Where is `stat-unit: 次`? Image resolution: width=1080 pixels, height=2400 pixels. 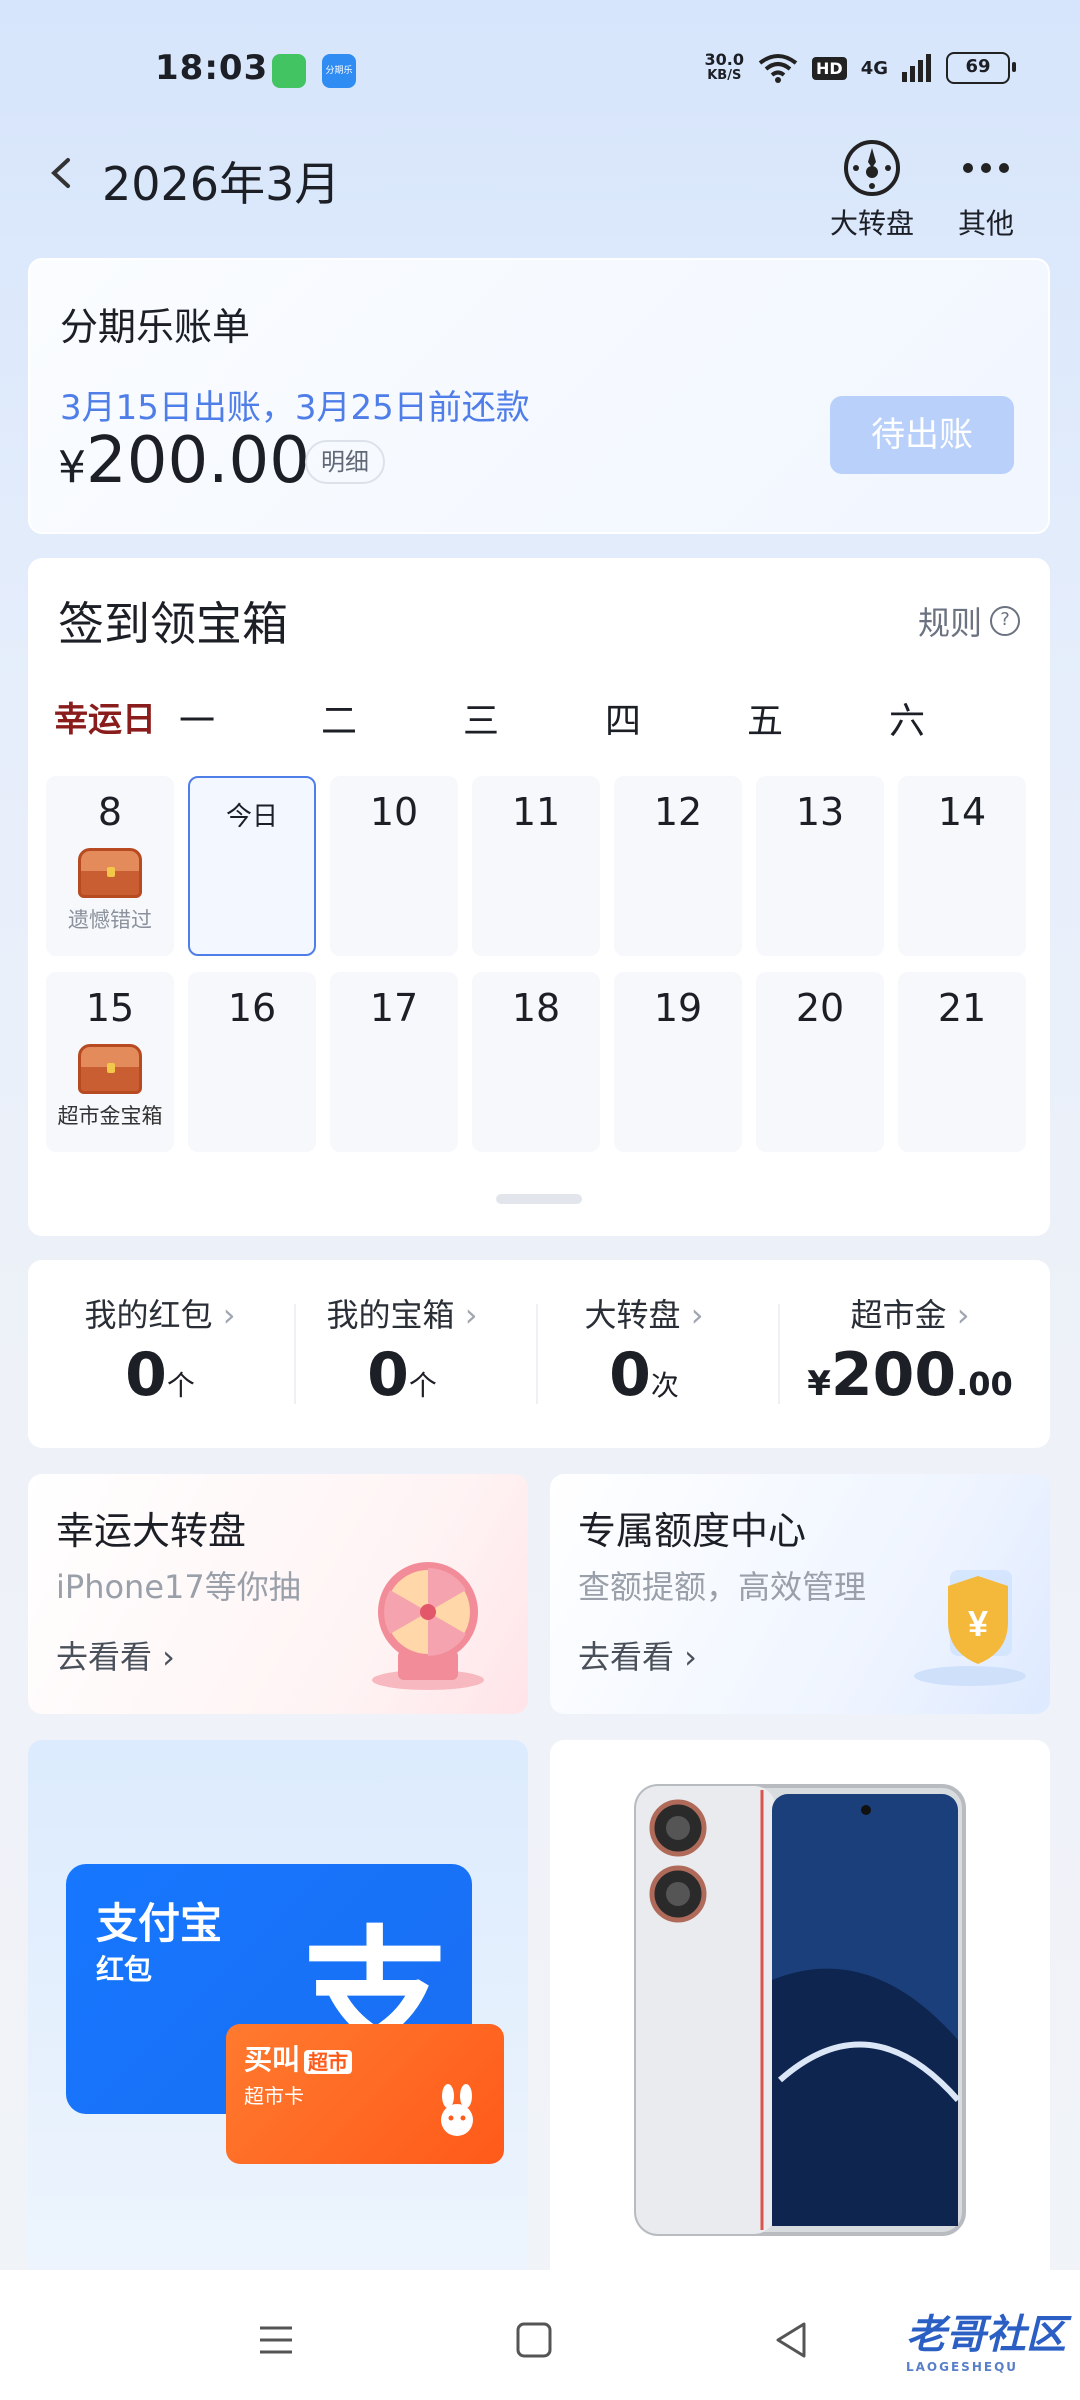 stat-unit: 次 is located at coordinates (664, 1385).